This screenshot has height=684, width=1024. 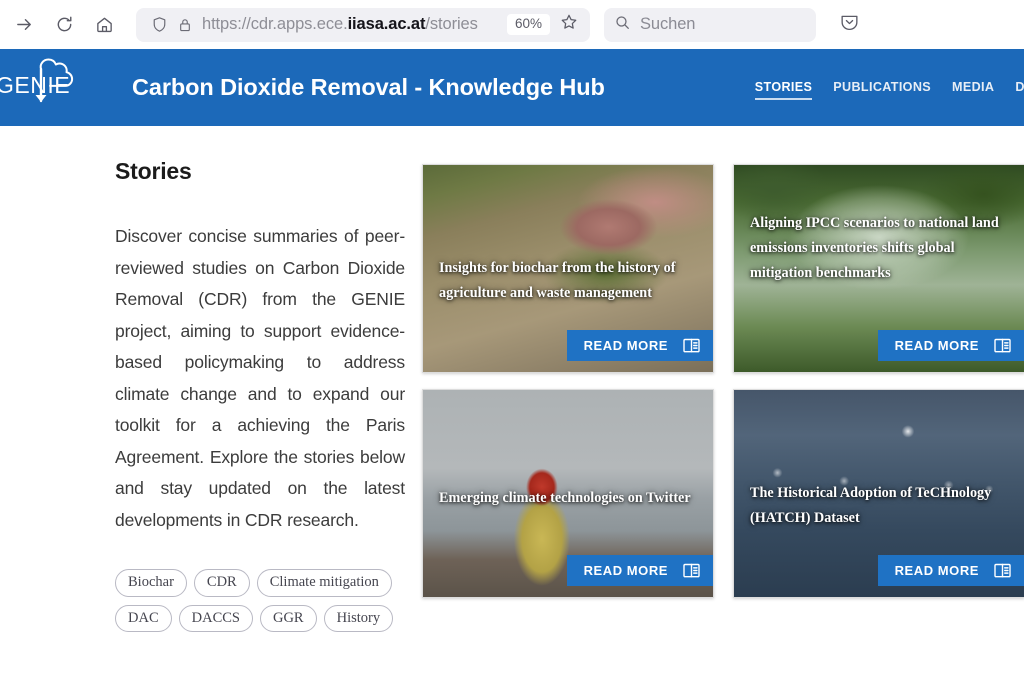 I want to click on url-path: /stories, so click(x=451, y=24).